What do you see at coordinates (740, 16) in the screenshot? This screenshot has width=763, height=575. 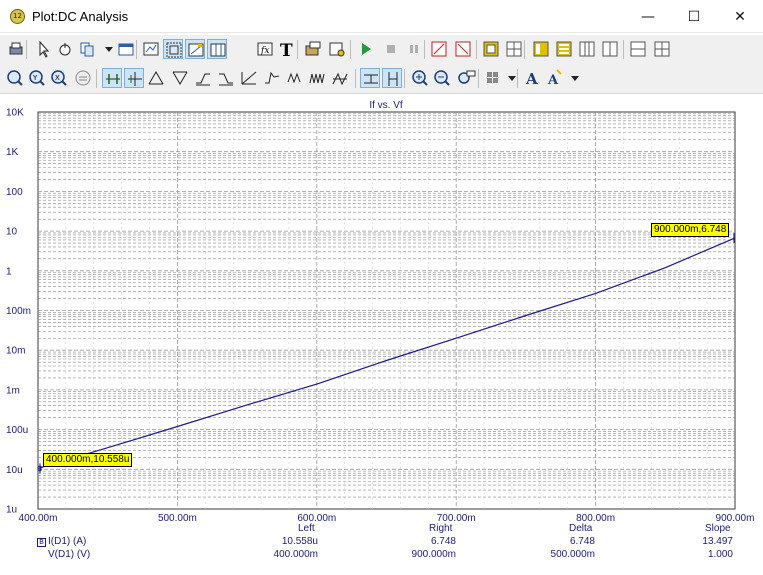 I see `close-button: ✕` at bounding box center [740, 16].